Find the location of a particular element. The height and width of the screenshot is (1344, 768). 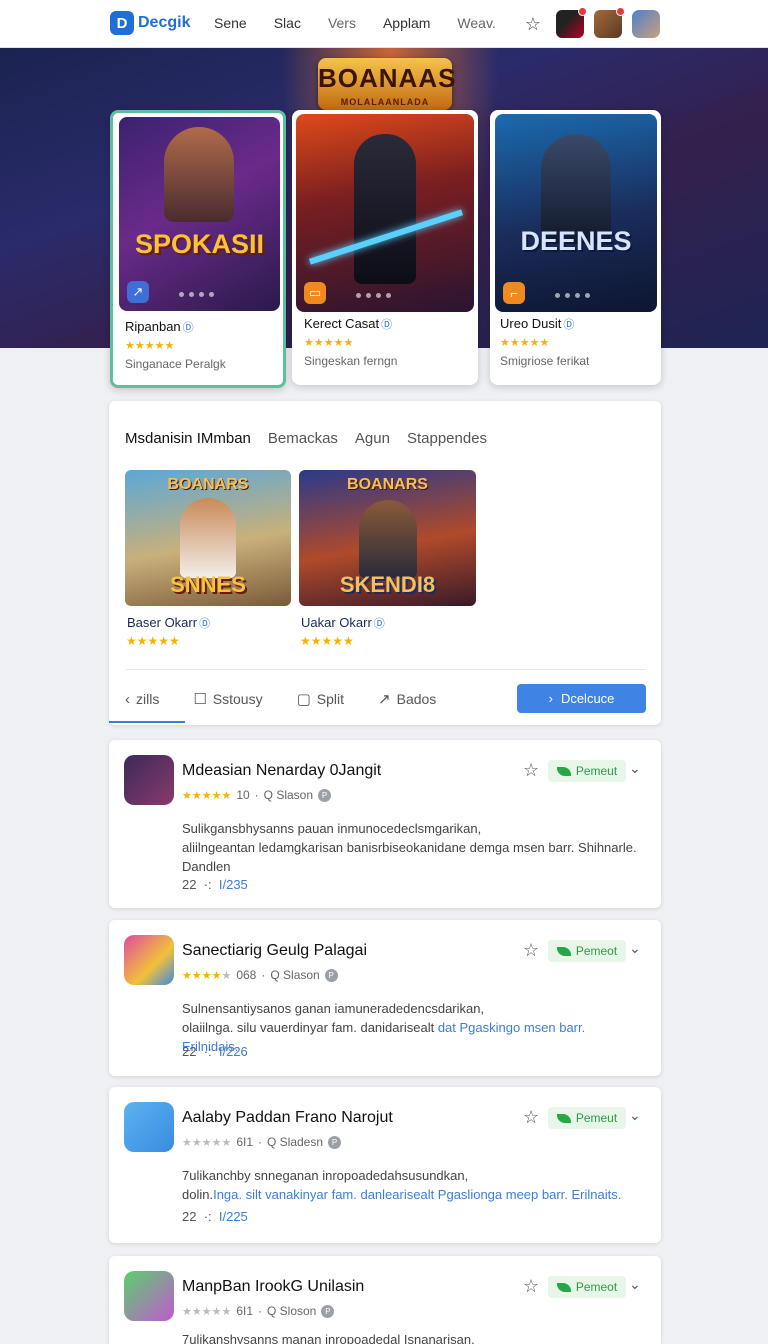

nav-item-2: Slac is located at coordinates (287, 23).